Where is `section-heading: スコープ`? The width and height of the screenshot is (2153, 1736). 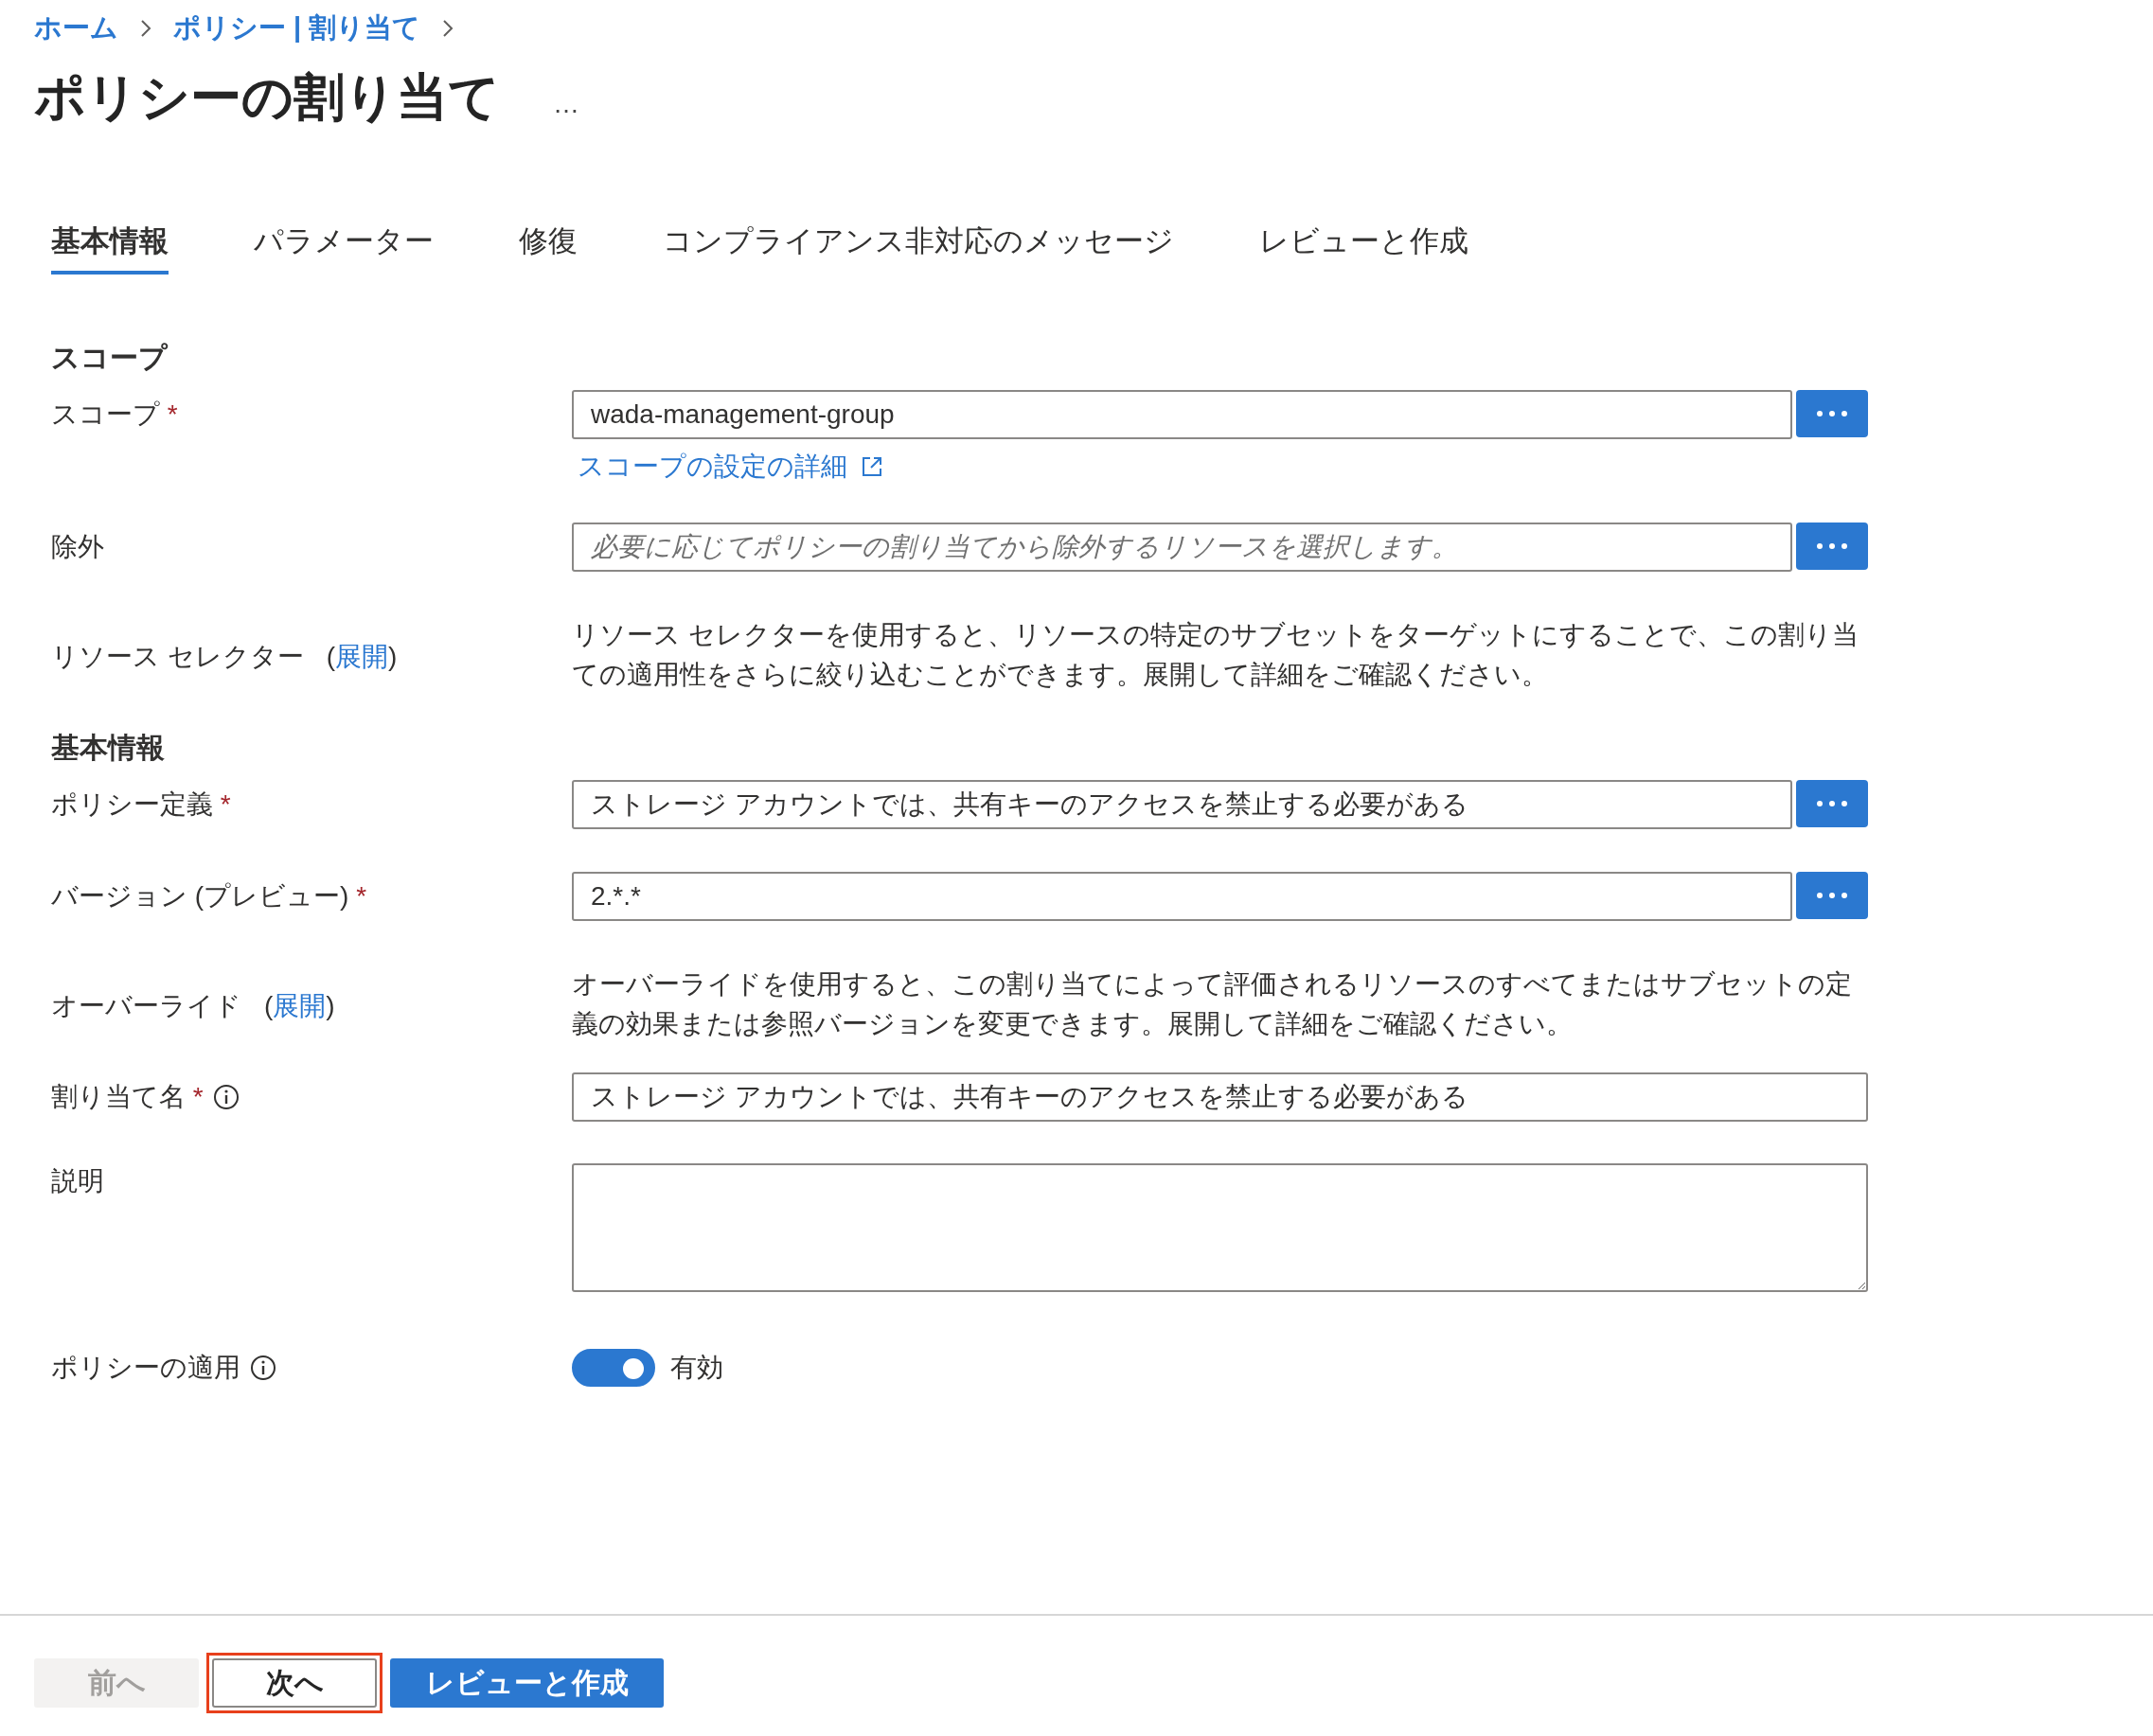 section-heading: スコープ is located at coordinates (110, 358).